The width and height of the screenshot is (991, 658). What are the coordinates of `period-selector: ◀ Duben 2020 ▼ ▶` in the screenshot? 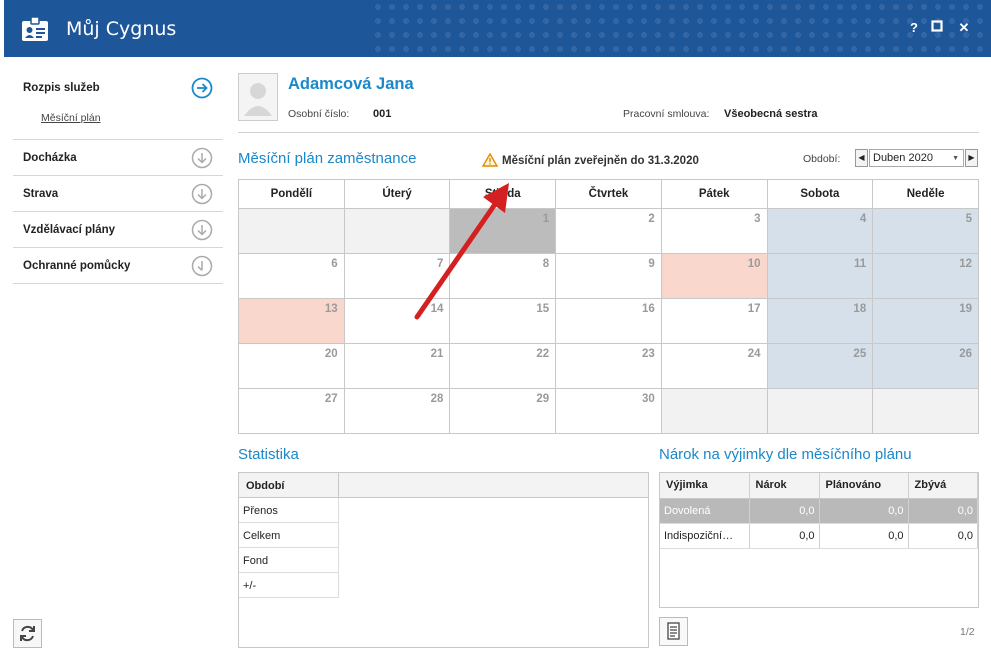 It's located at (917, 158).